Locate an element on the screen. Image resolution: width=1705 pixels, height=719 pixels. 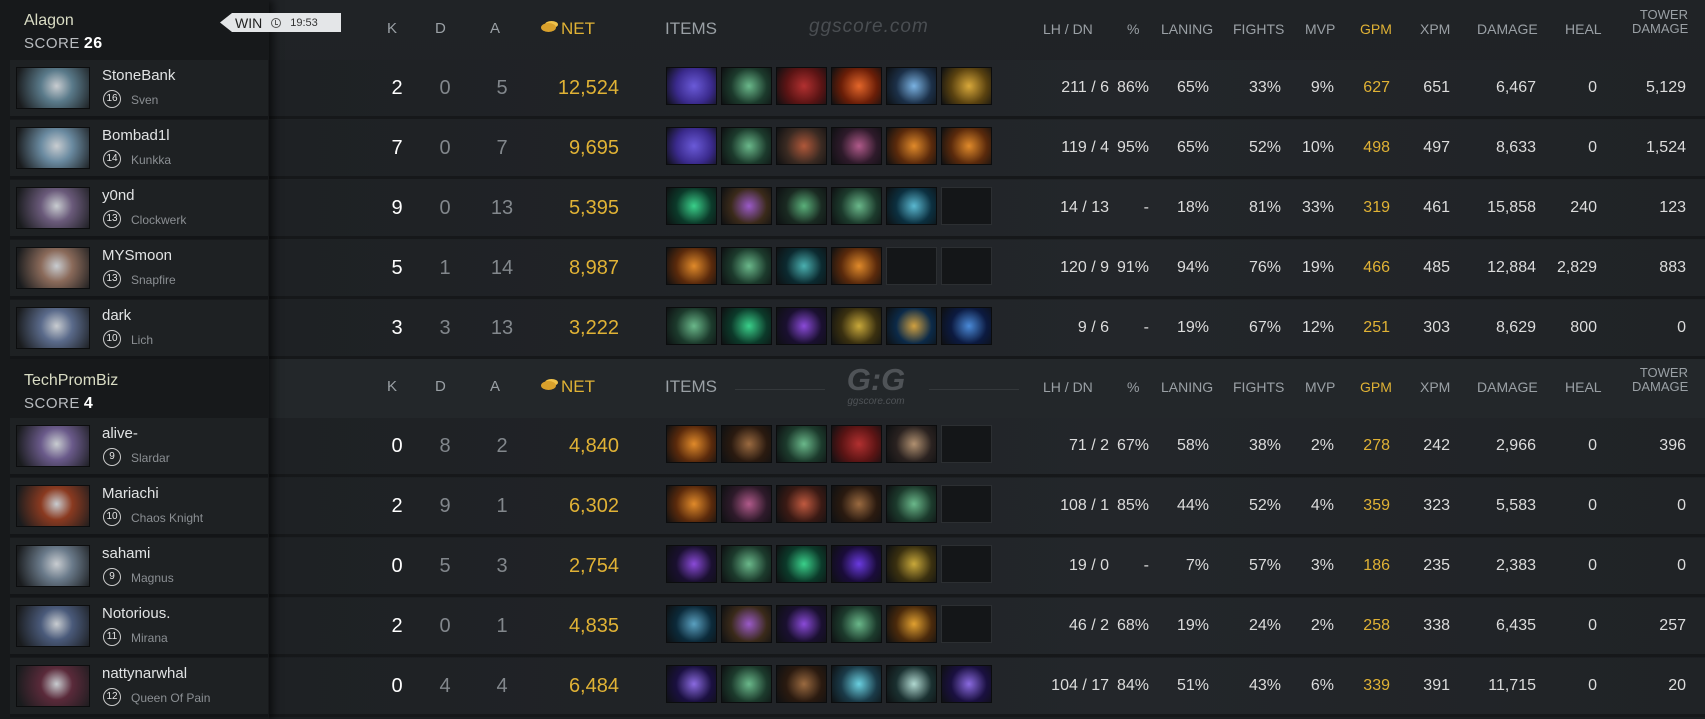
purple-ring-item is located at coordinates (856, 564).